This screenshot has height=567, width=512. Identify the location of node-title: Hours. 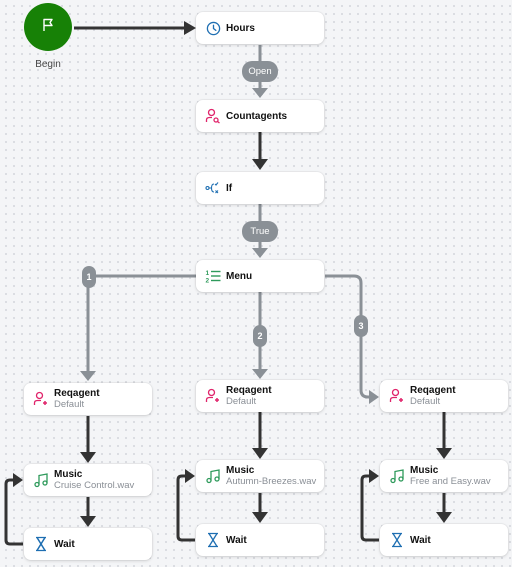
(240, 28).